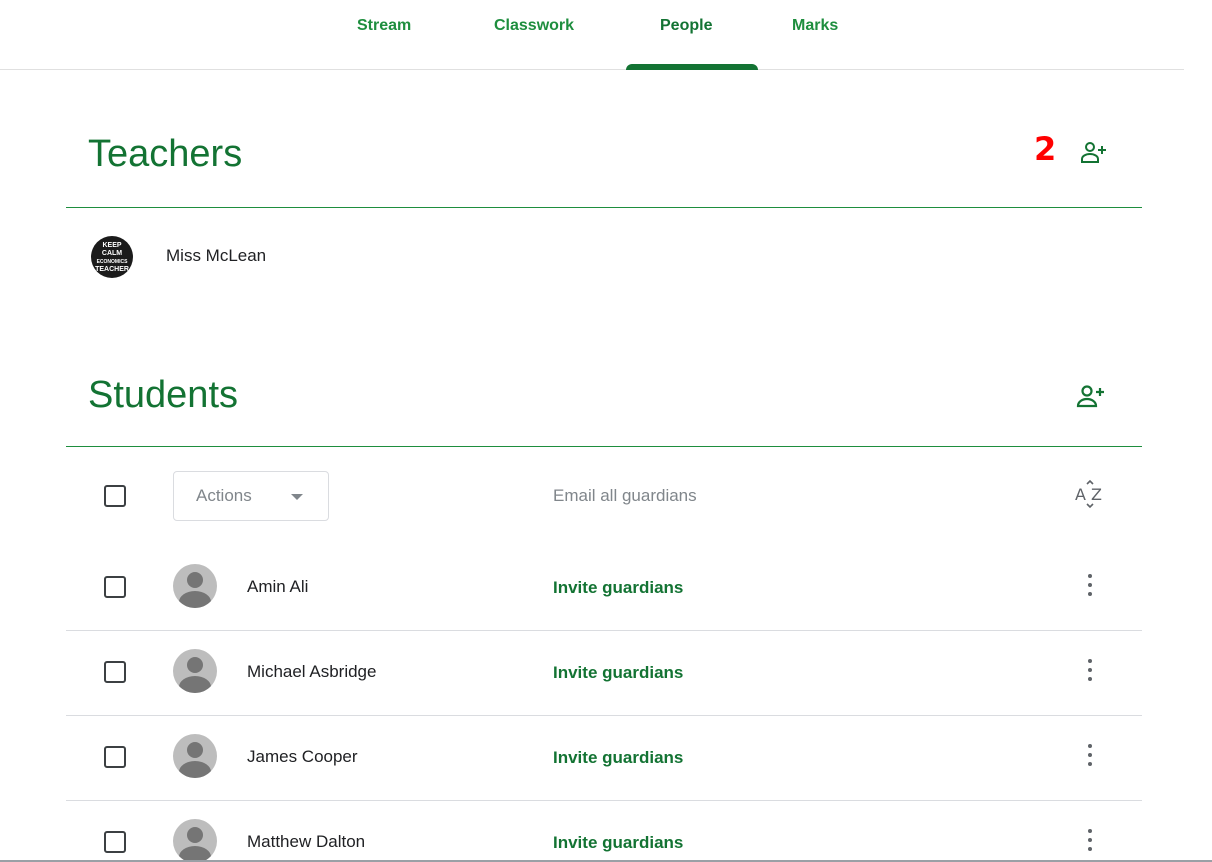  Describe the element at coordinates (112, 269) in the screenshot. I see `avatar-text: TEACHER` at that location.